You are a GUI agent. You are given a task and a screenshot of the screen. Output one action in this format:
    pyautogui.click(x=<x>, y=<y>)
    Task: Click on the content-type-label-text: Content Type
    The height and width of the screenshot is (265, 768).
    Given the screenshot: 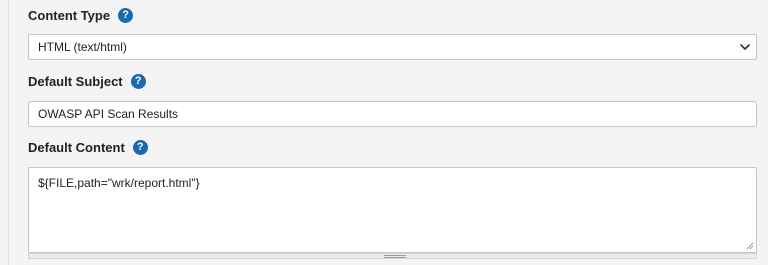 What is the action you would take?
    pyautogui.click(x=69, y=15)
    